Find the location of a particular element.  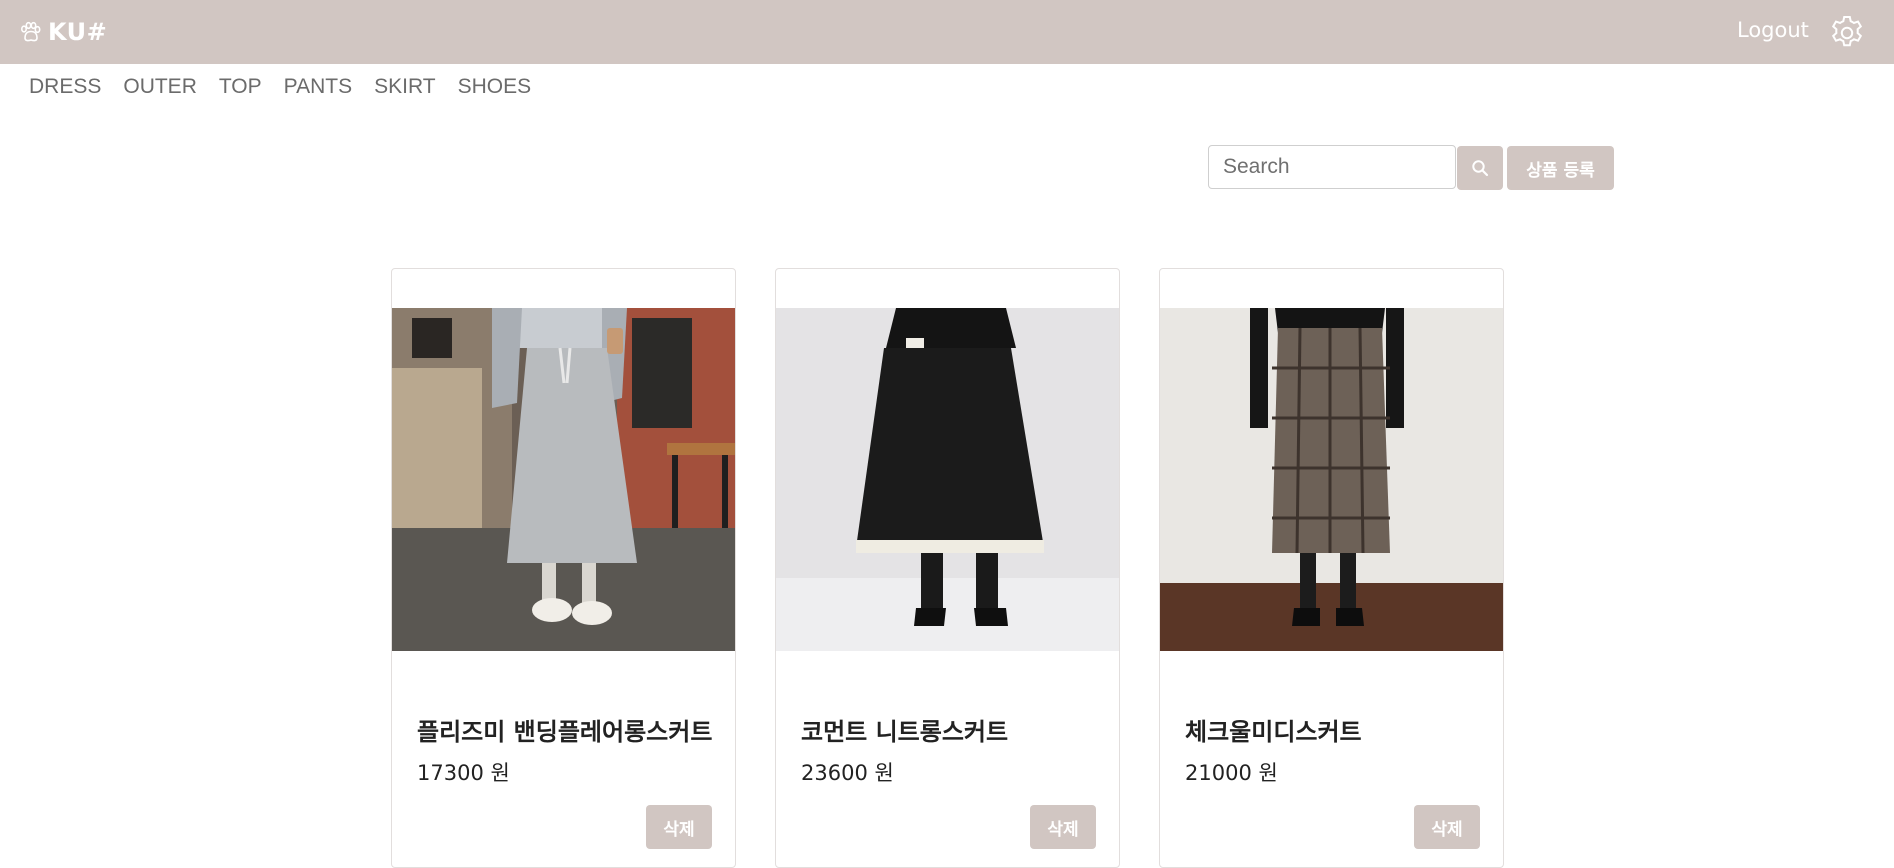

category-nav: DRESS OUTER TOP PANTS SKIRT SHOES is located at coordinates (280, 87).